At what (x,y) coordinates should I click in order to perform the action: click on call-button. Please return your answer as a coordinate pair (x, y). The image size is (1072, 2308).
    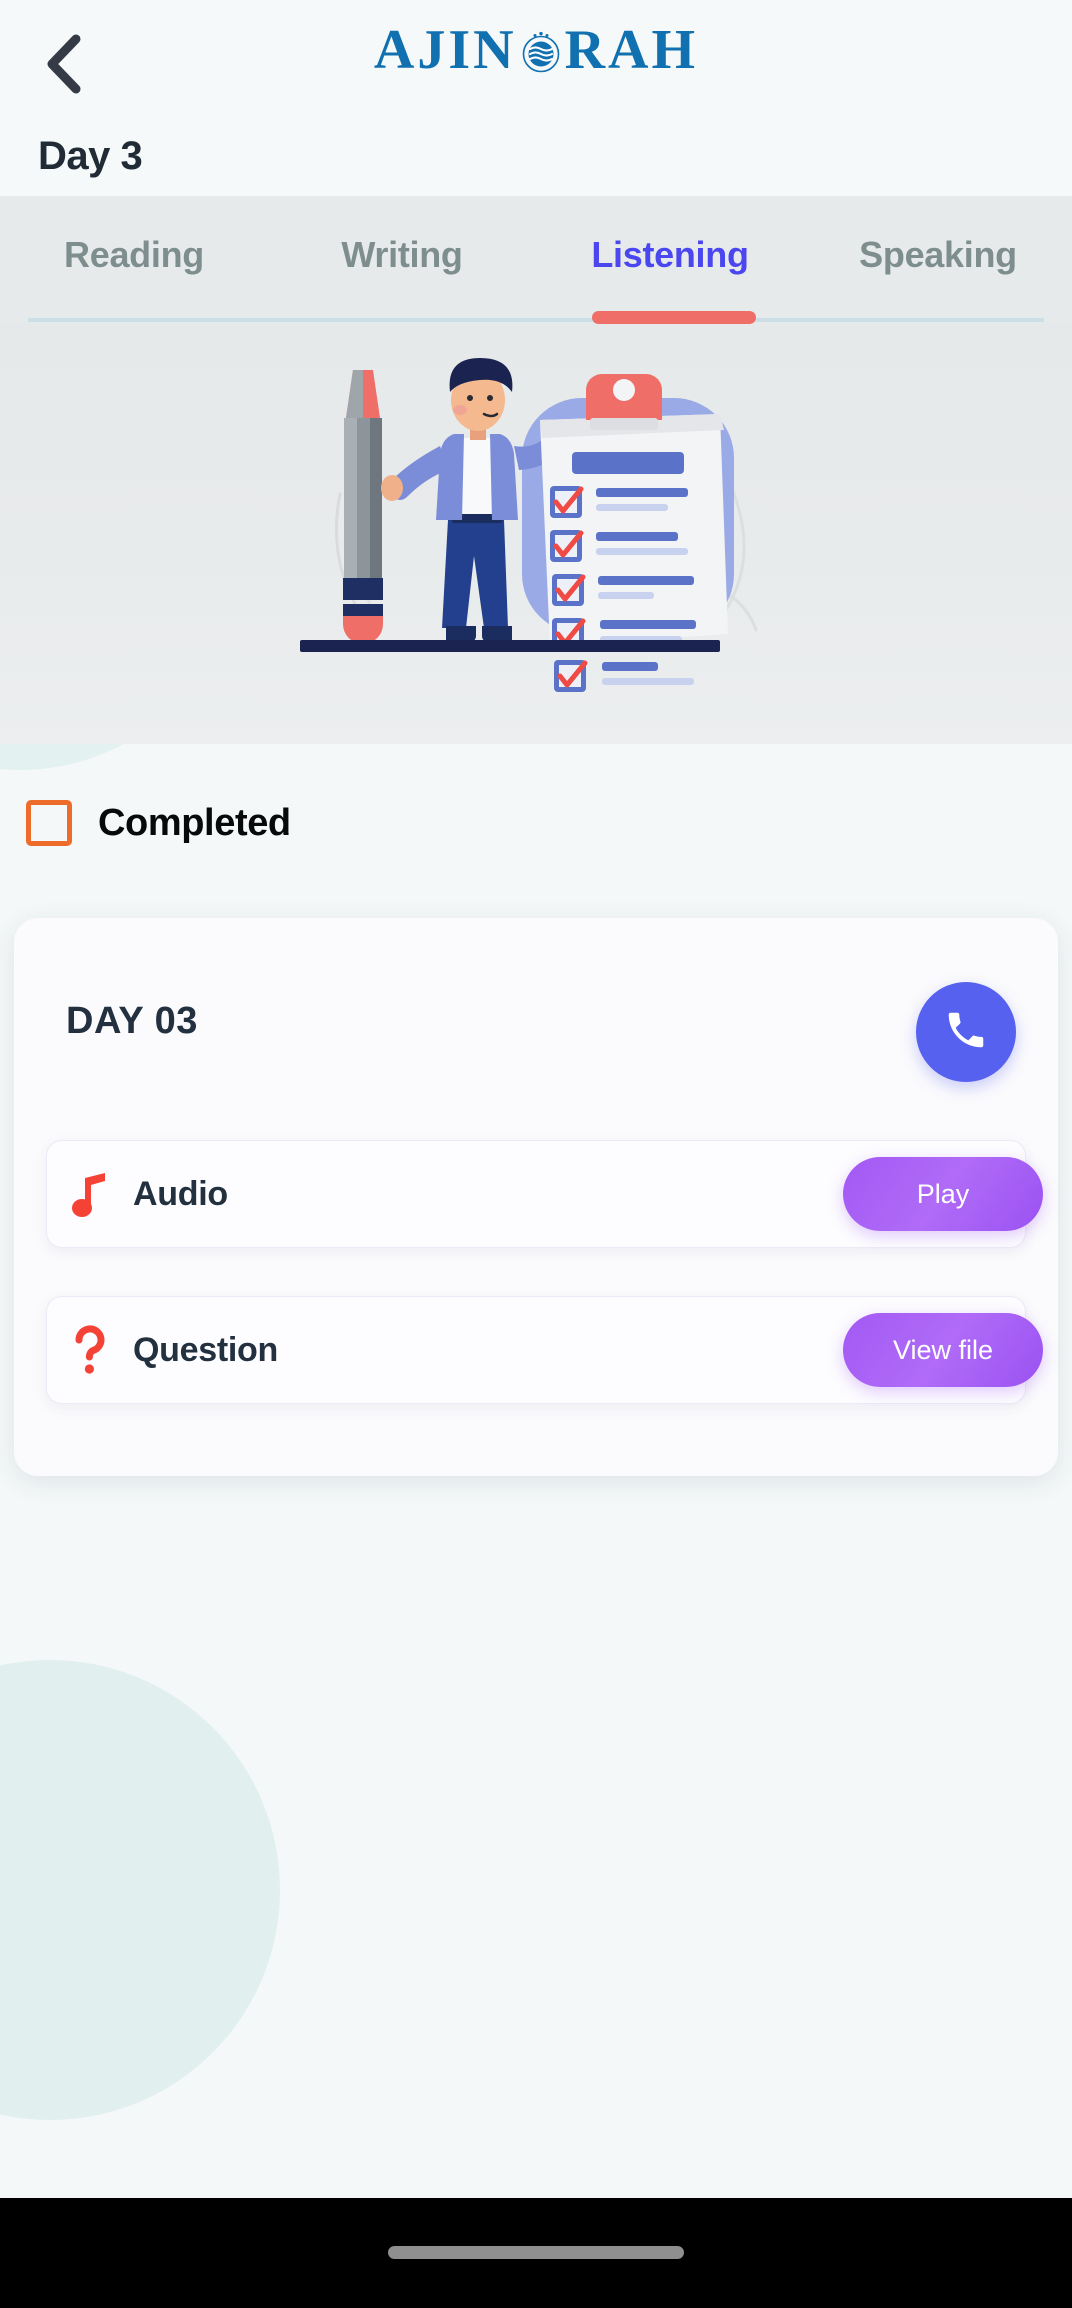
    Looking at the image, I should click on (966, 1032).